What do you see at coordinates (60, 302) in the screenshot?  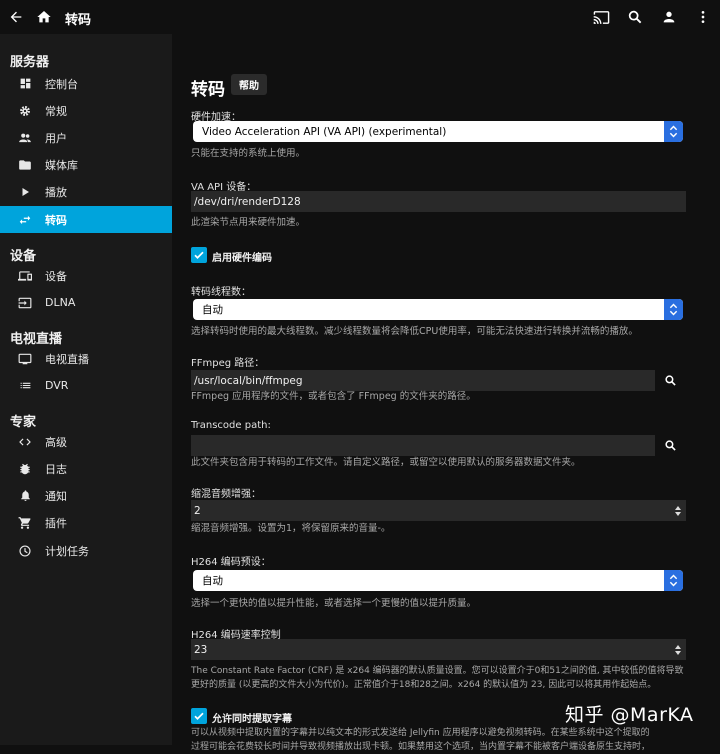 I see `sidebar-item-label: DLNA` at bounding box center [60, 302].